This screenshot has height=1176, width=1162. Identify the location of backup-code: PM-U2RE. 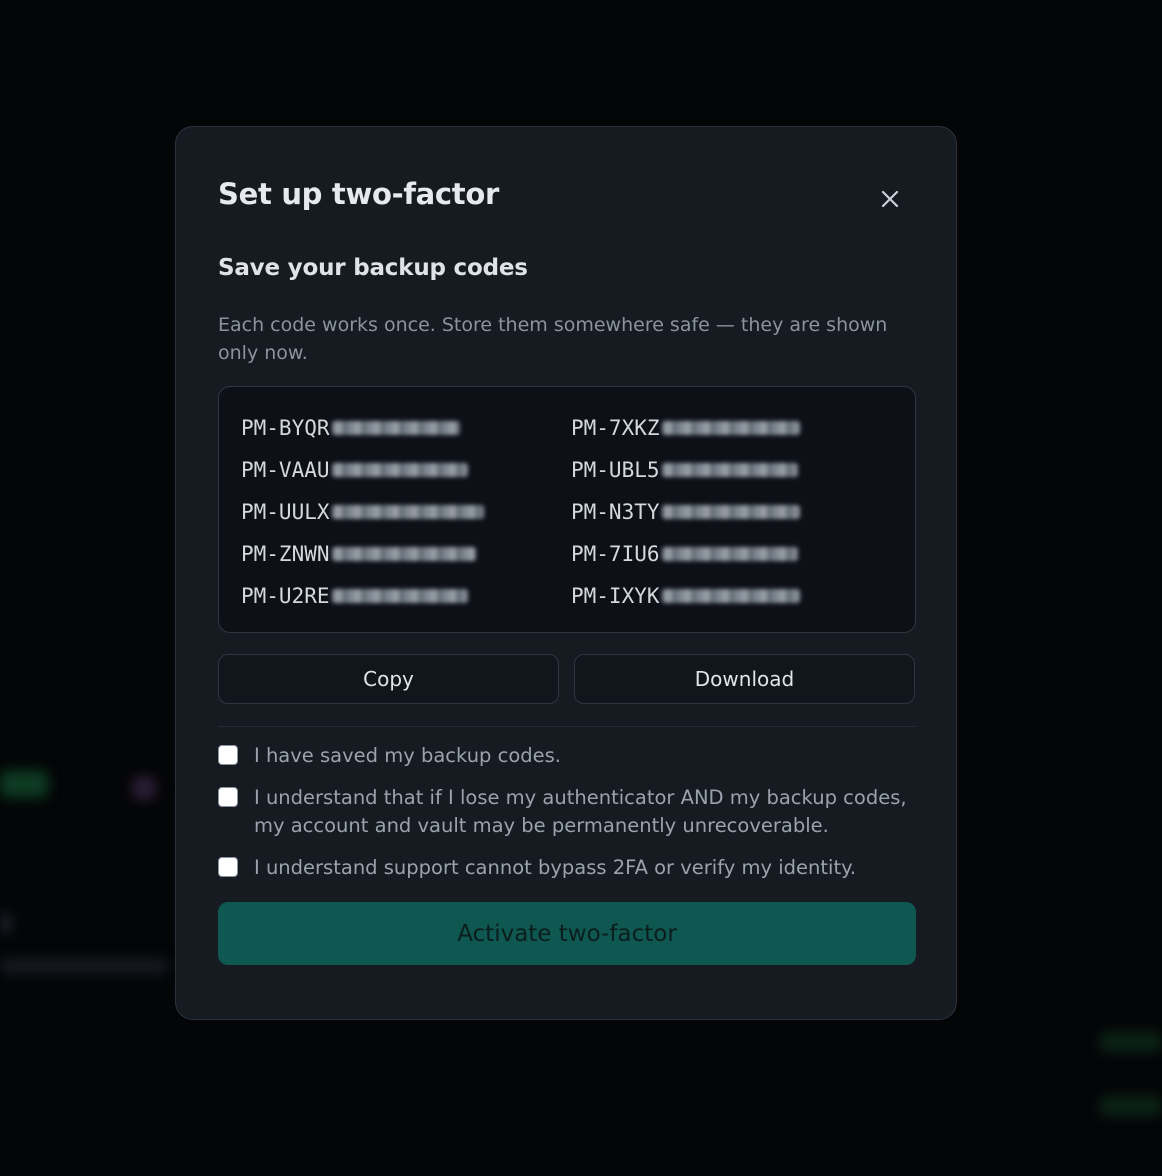
(406, 596).